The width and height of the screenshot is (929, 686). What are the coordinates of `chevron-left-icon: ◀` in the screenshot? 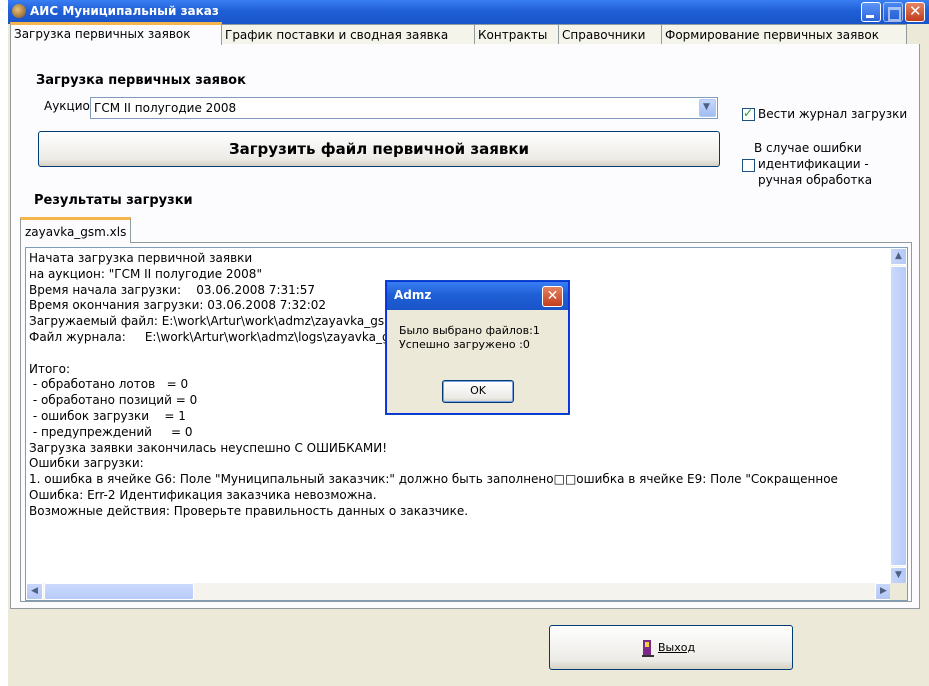 It's located at (34, 591).